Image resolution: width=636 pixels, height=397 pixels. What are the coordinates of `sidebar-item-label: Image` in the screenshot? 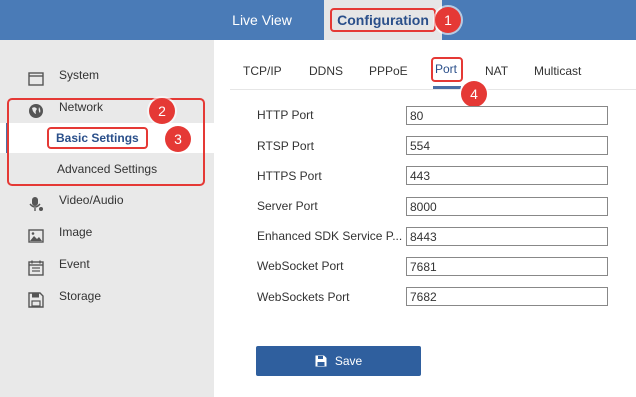 It's located at (76, 232).